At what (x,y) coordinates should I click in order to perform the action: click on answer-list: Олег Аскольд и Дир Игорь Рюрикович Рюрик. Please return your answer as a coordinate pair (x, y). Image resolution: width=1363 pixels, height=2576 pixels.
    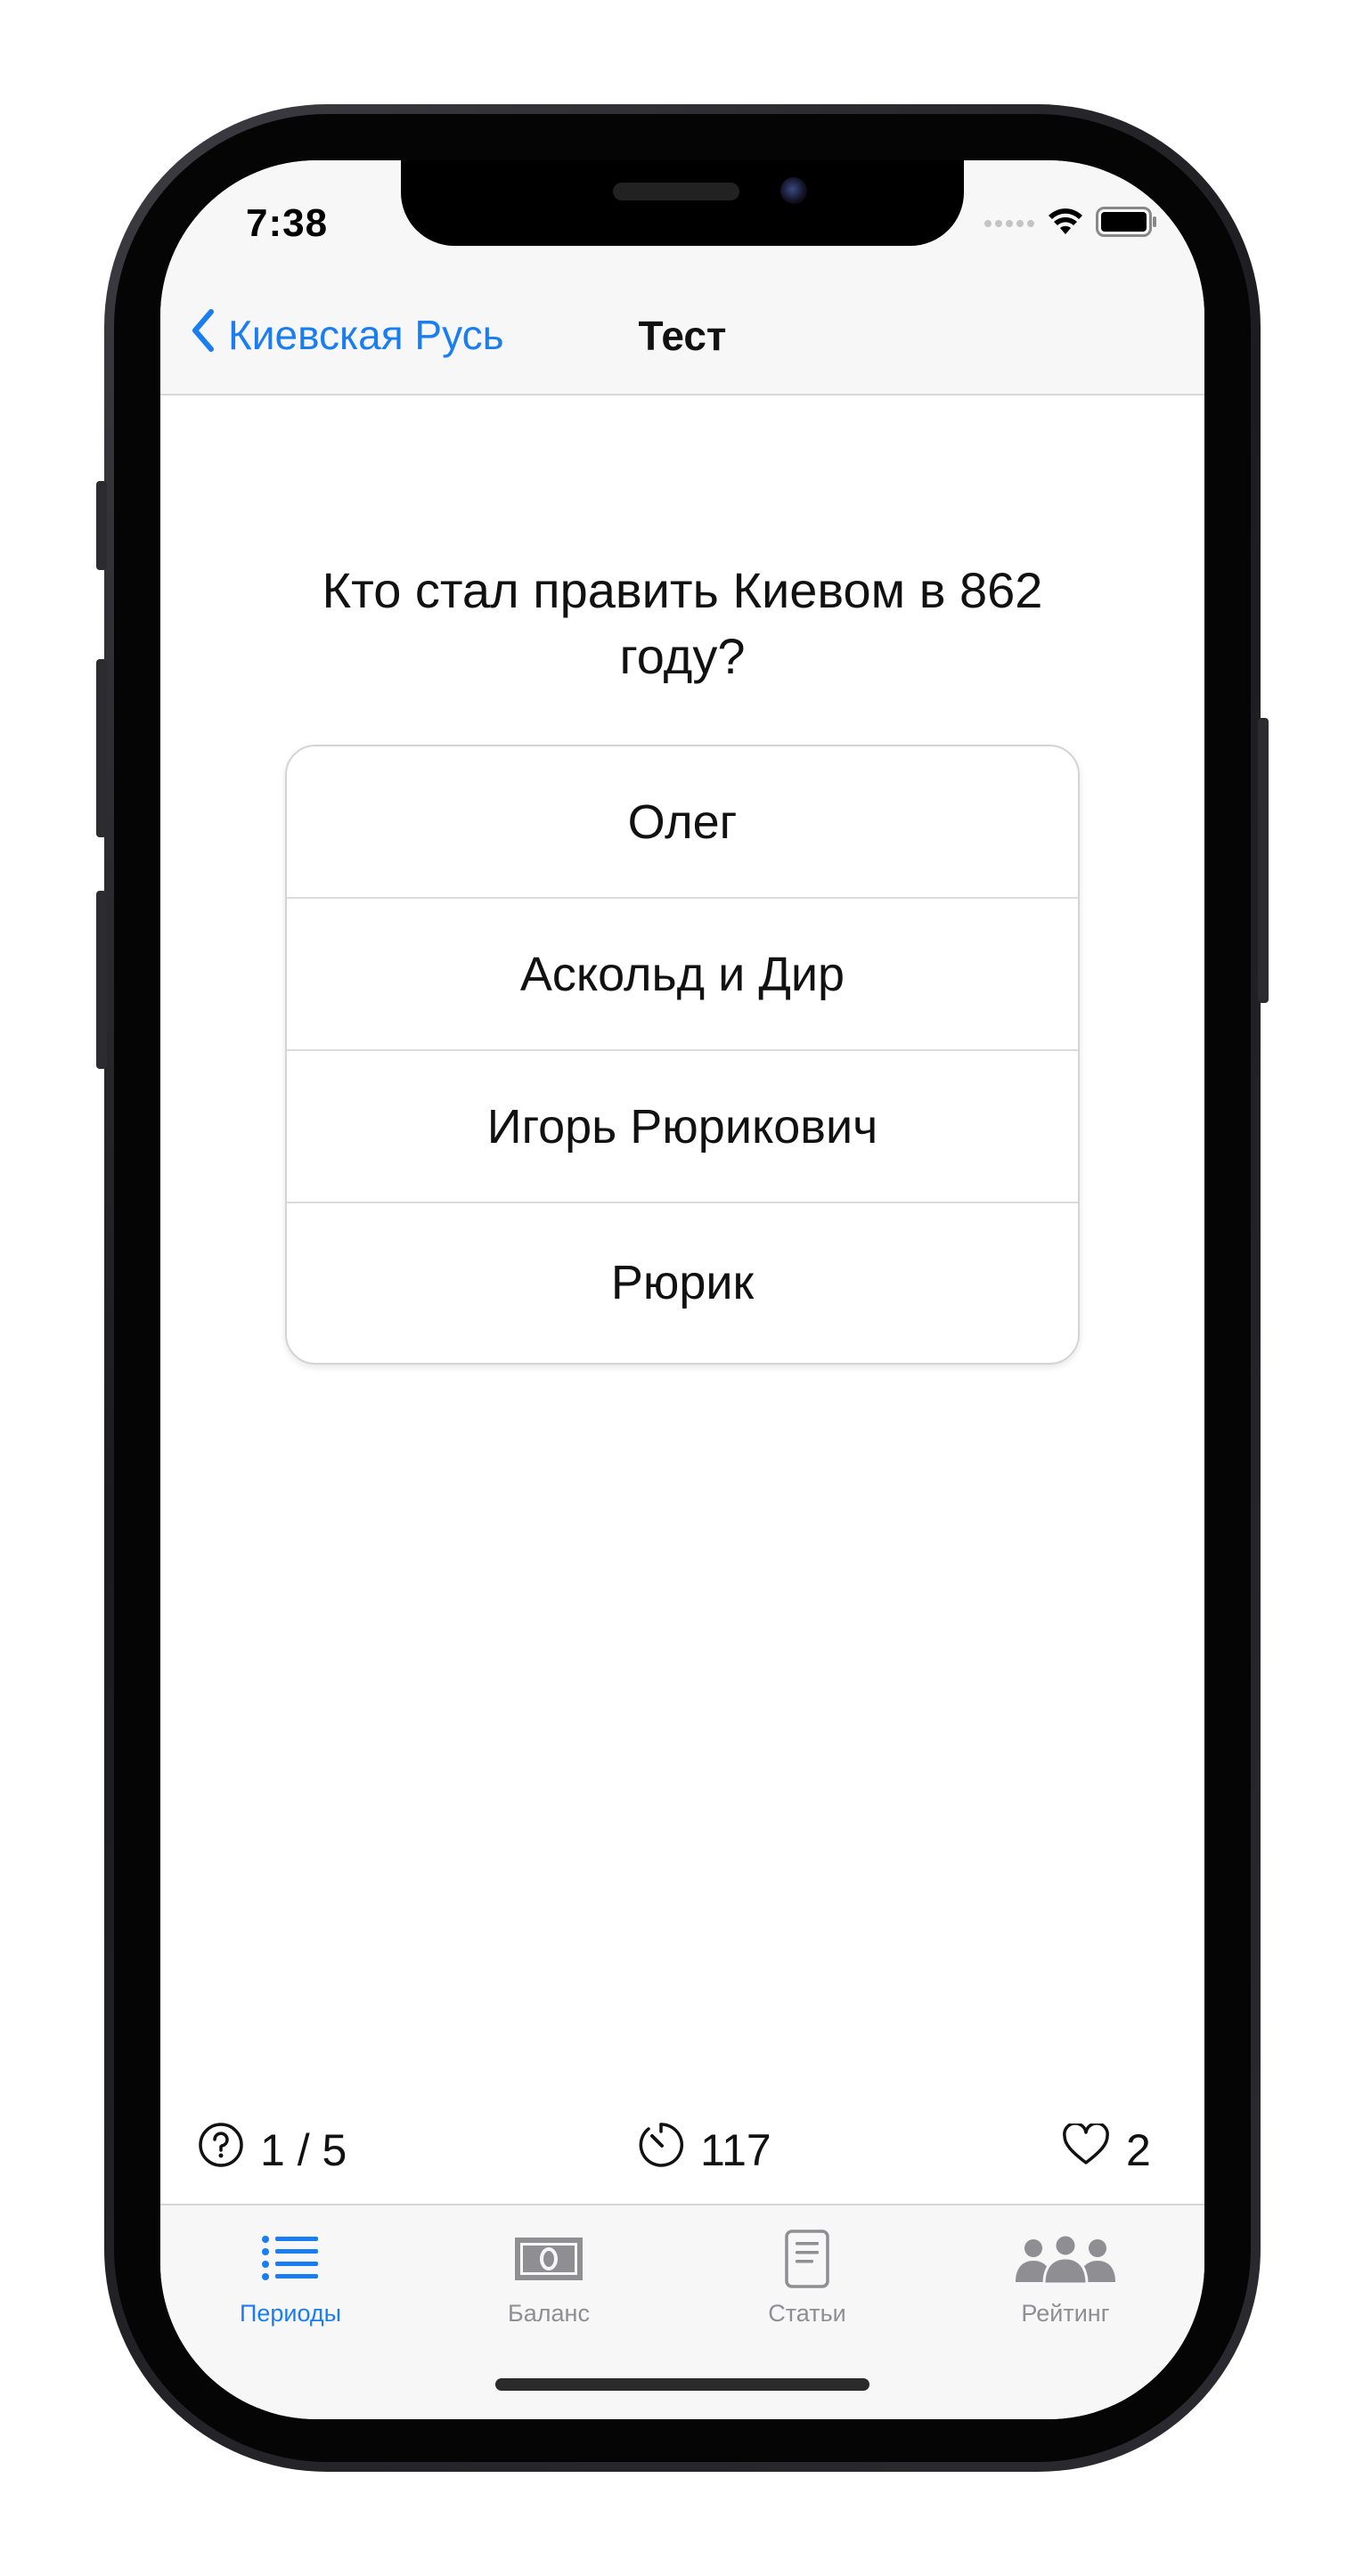
    Looking at the image, I should click on (682, 1055).